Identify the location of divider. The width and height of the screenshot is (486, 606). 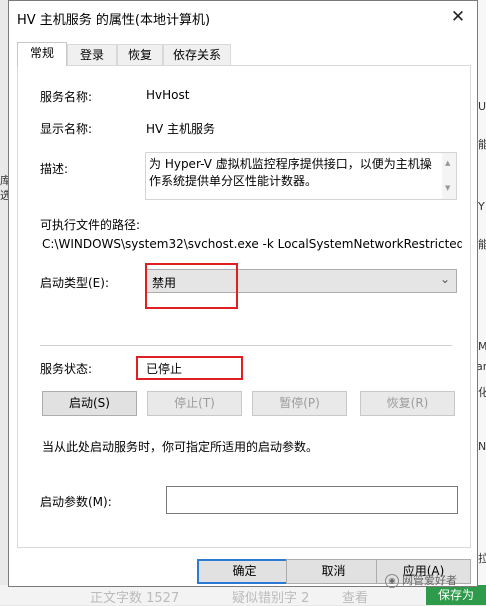
(246, 345).